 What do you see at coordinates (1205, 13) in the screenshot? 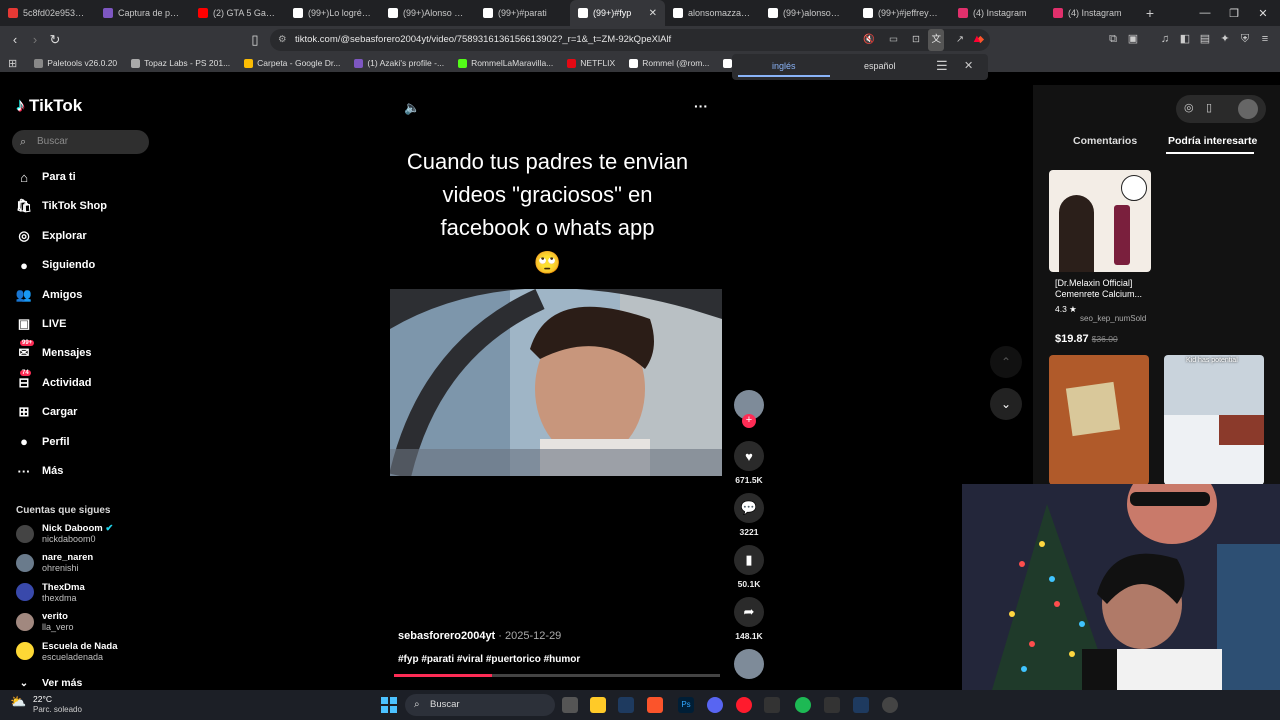
I see `minimize-button: —` at bounding box center [1205, 13].